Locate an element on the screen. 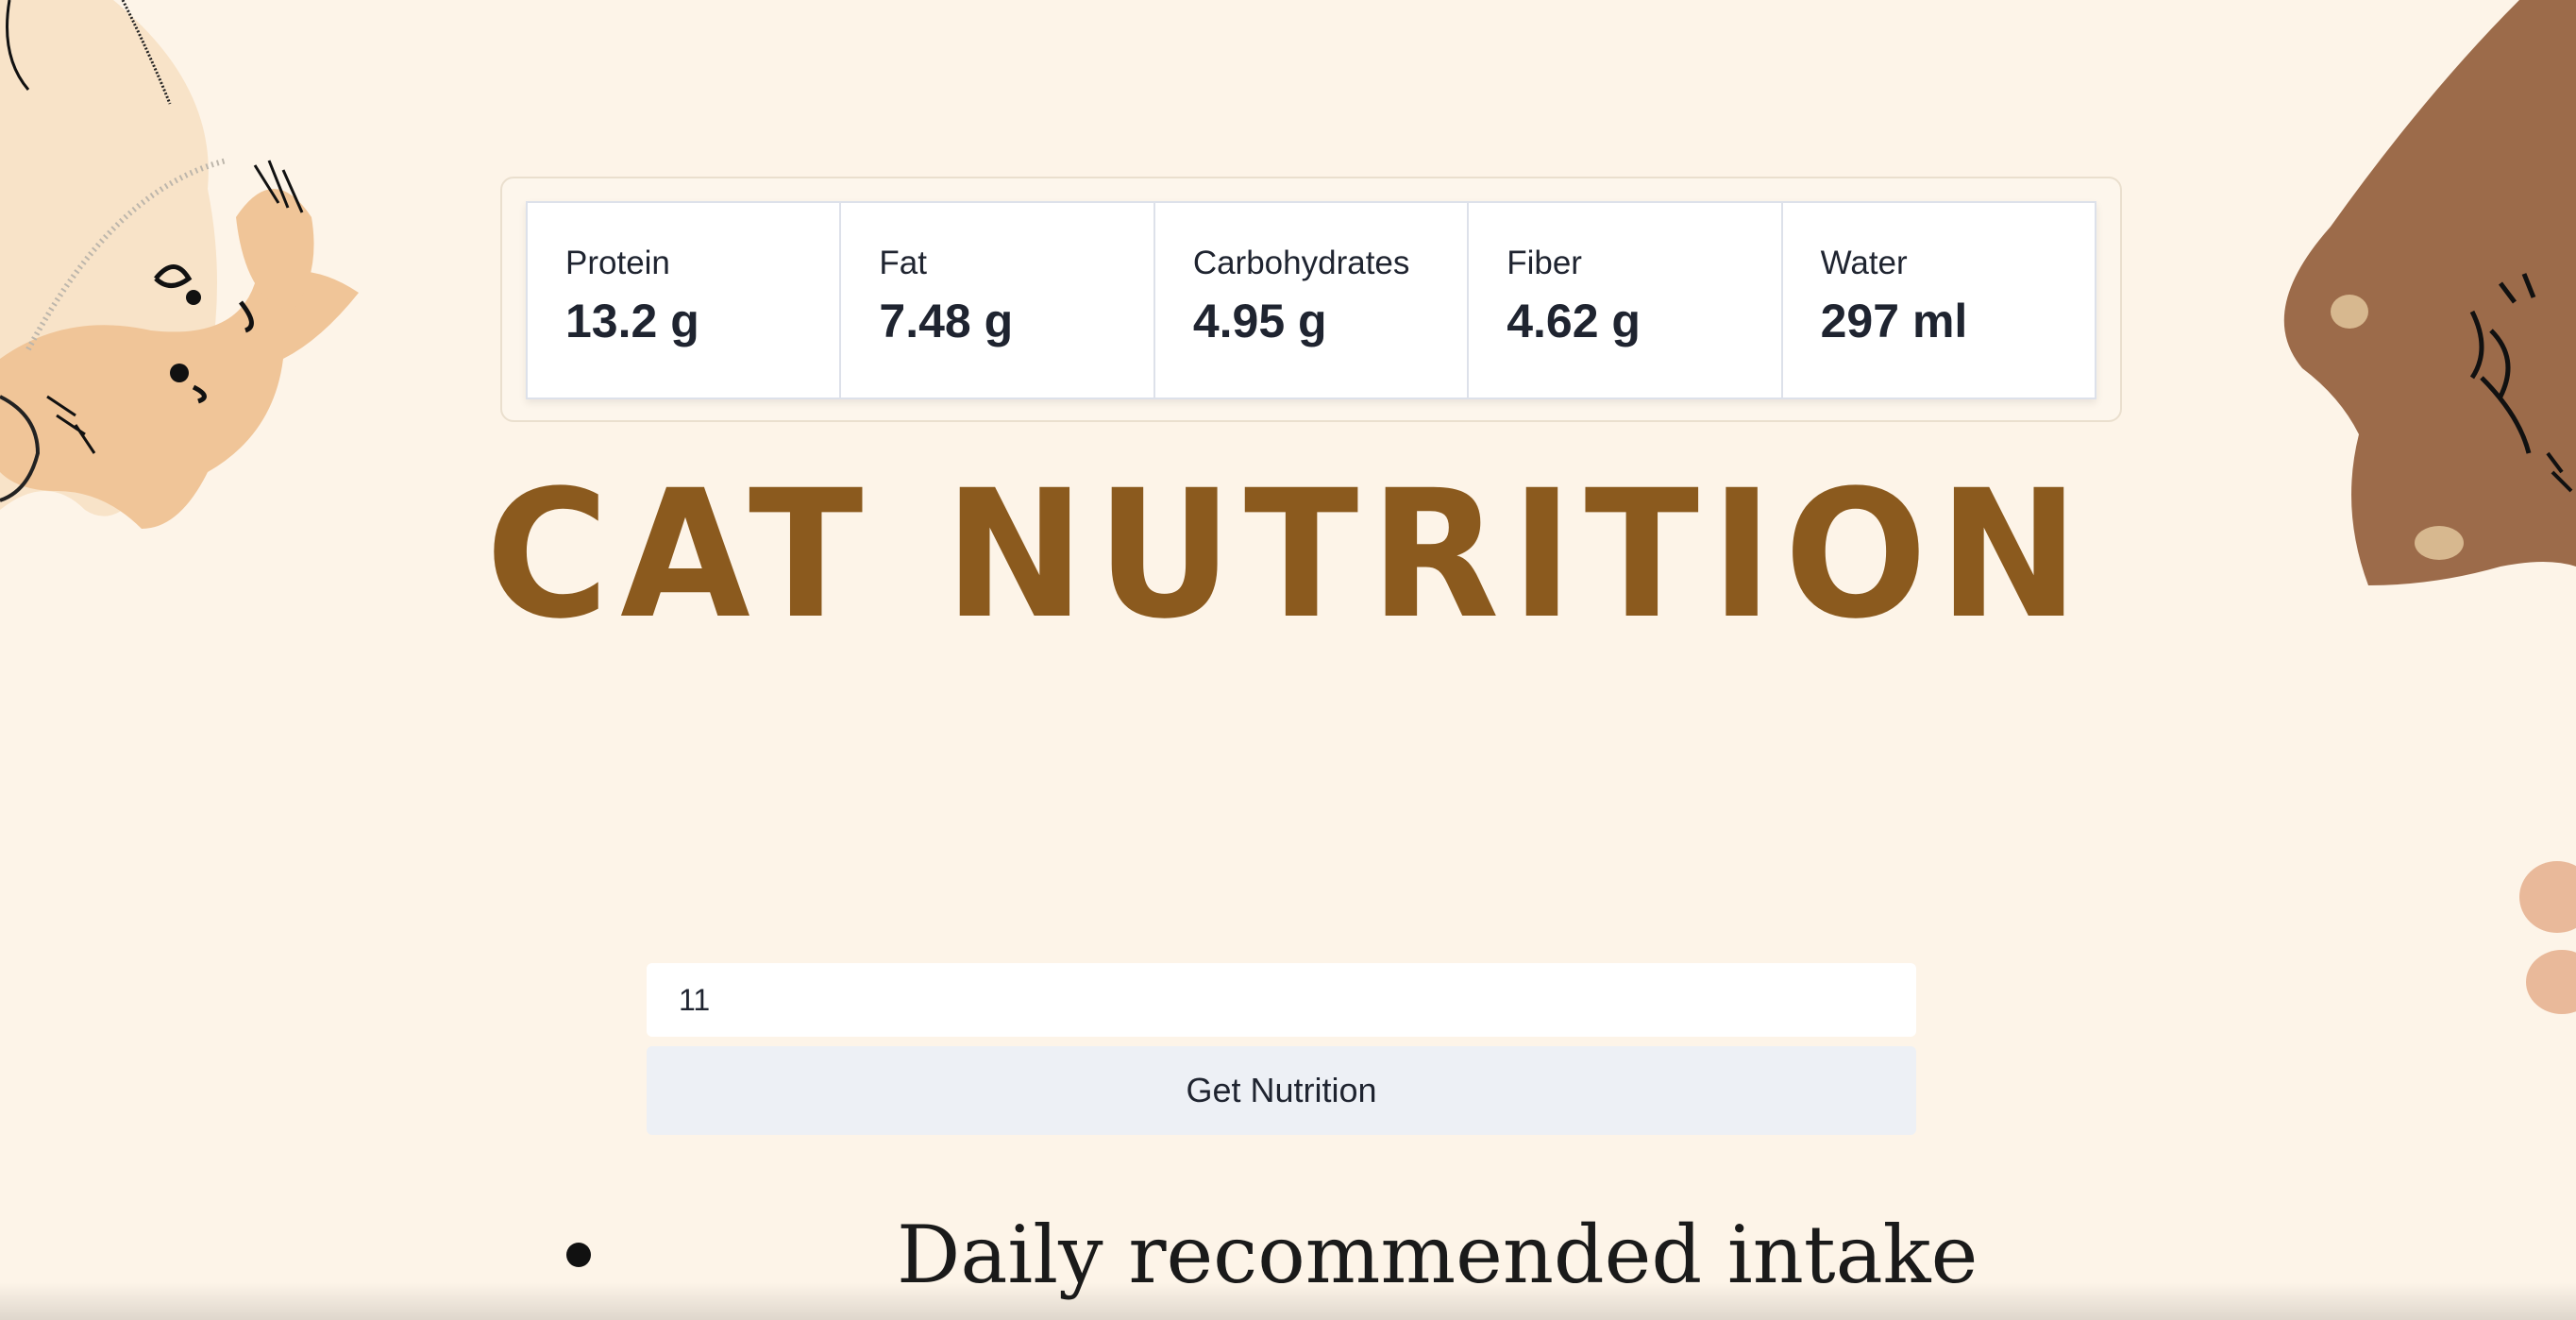  stat-water: Water 297 ml is located at coordinates (1939, 300).